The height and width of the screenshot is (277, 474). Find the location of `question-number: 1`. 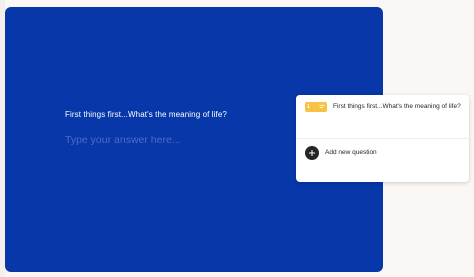

question-number: 1 is located at coordinates (308, 107).